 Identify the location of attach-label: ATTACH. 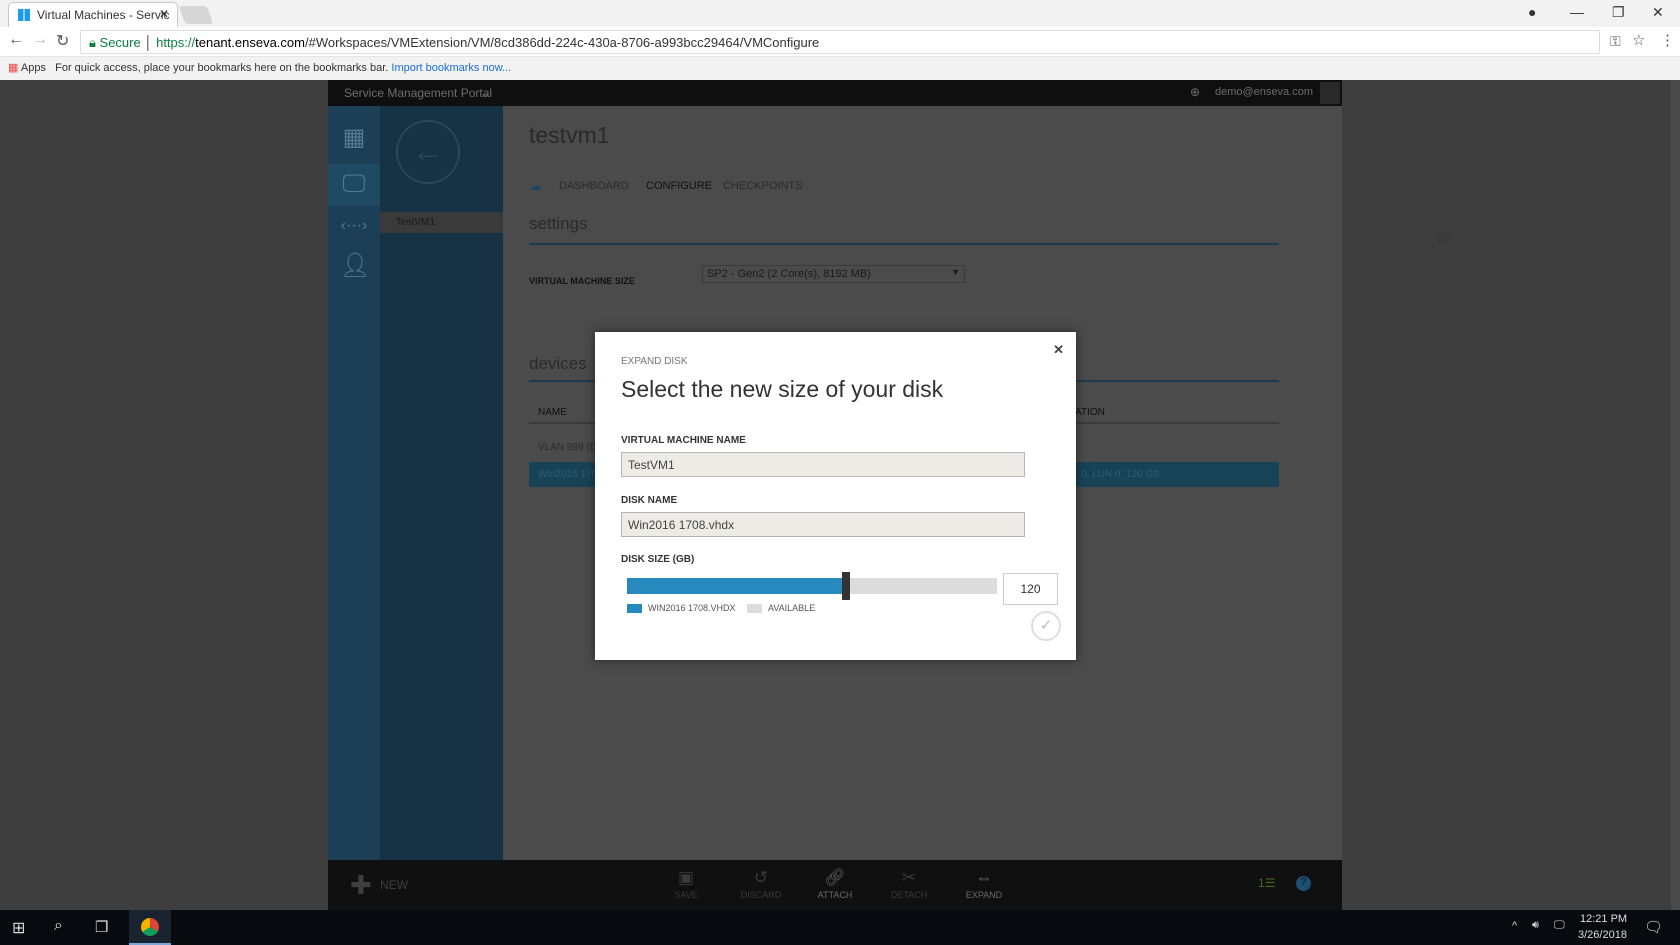
(835, 895).